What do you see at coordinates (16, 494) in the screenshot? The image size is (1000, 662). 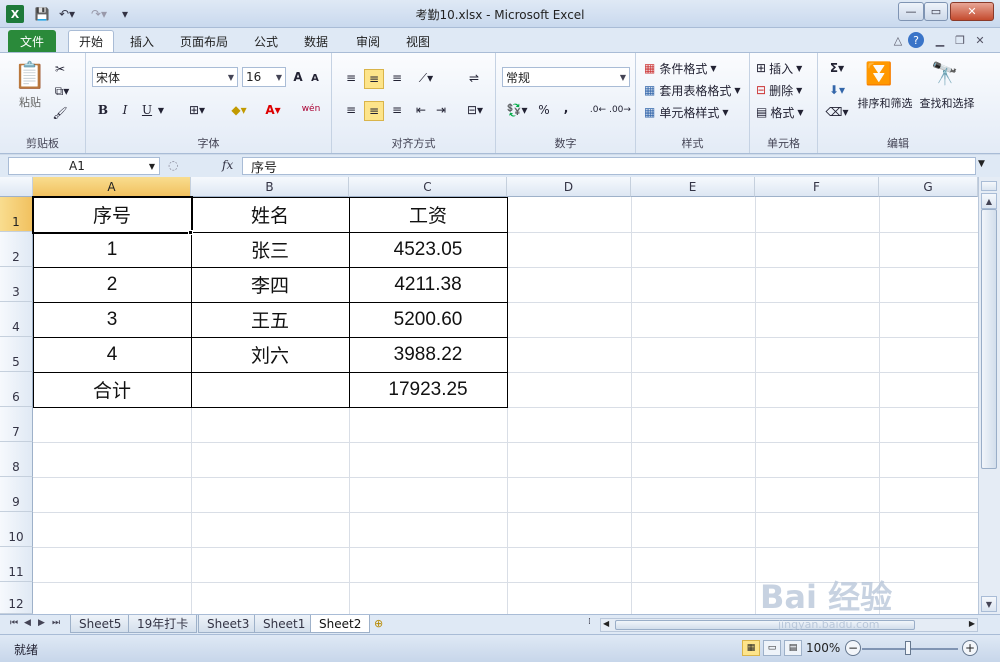 I see `row-header-9: 9` at bounding box center [16, 494].